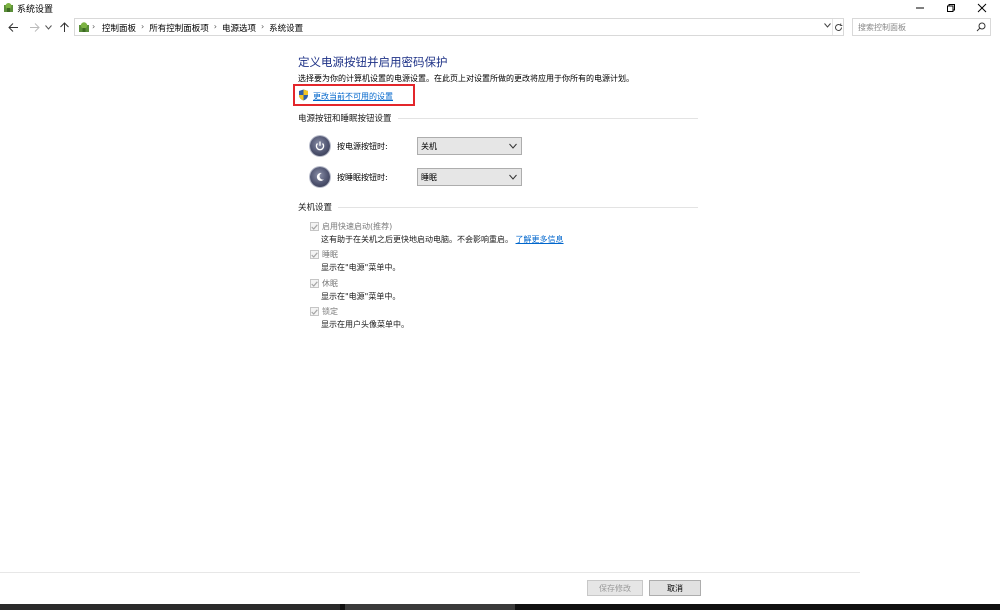 This screenshot has width=1000, height=610. What do you see at coordinates (416, 177) in the screenshot?
I see `sleep-button-setting: 按睡眠按钮时: 睡眠` at bounding box center [416, 177].